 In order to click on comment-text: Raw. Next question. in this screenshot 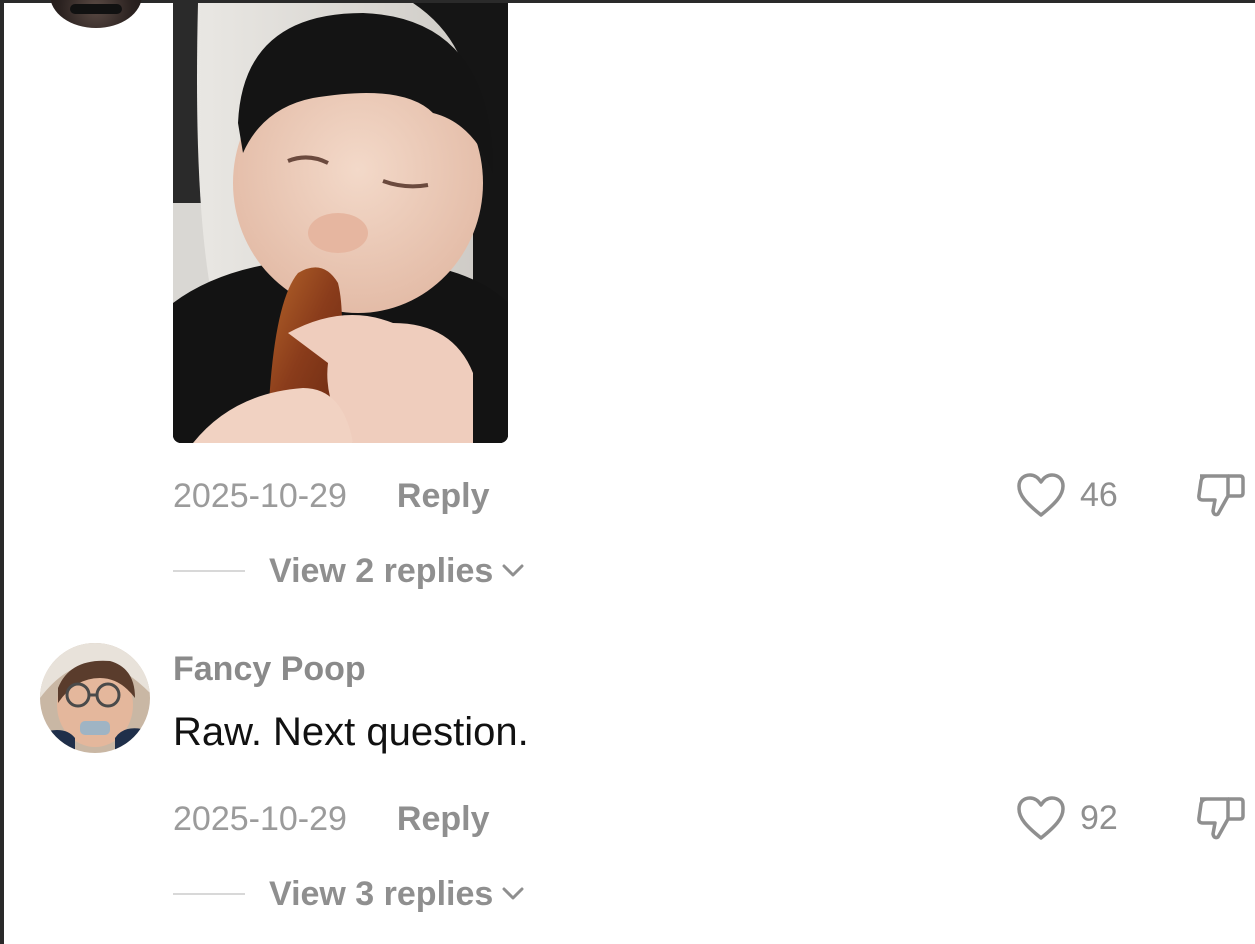, I will do `click(351, 732)`.